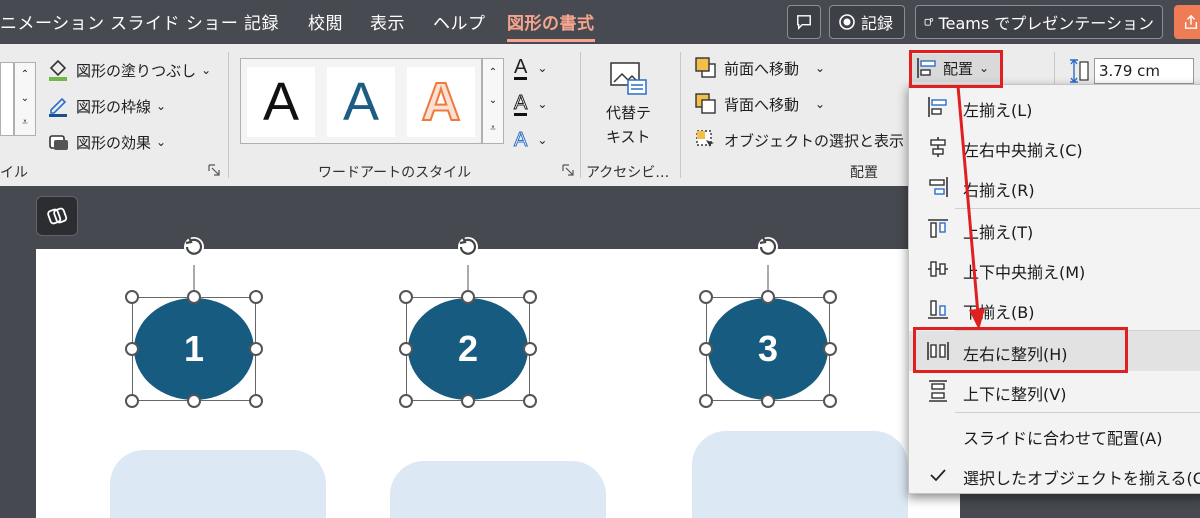 The image size is (1200, 518). What do you see at coordinates (14, 173) in the screenshot?
I see `shape-styles-group-label: イル` at bounding box center [14, 173].